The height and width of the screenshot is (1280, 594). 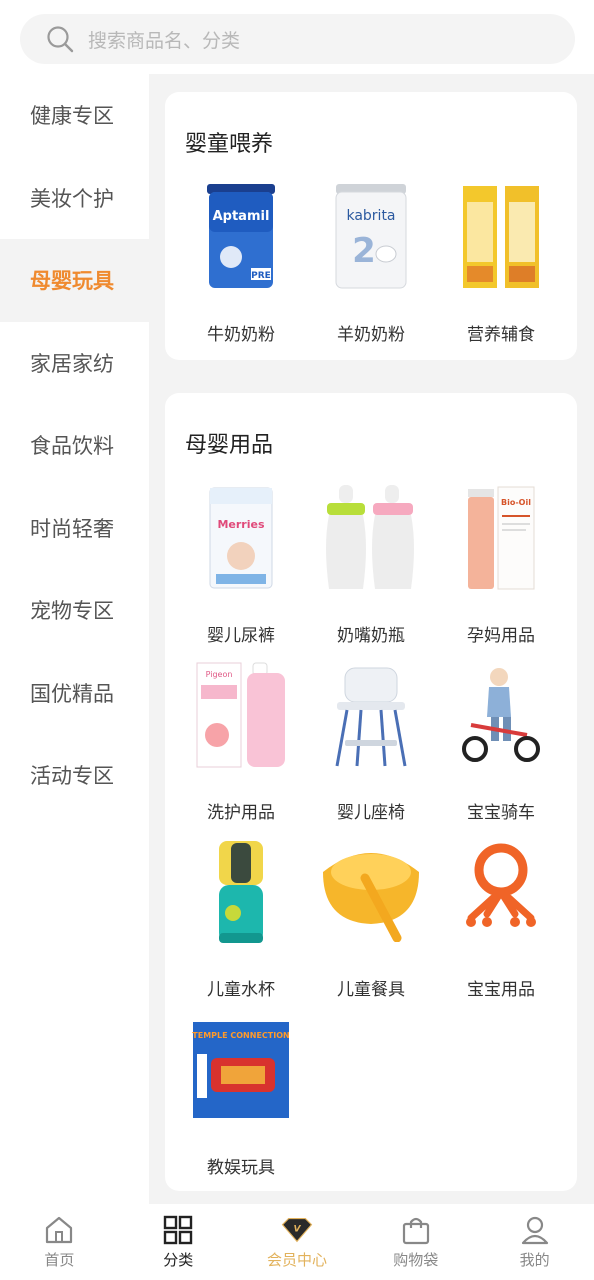 I want to click on sidebar-item-food: 食品饮料, so click(x=74, y=445).